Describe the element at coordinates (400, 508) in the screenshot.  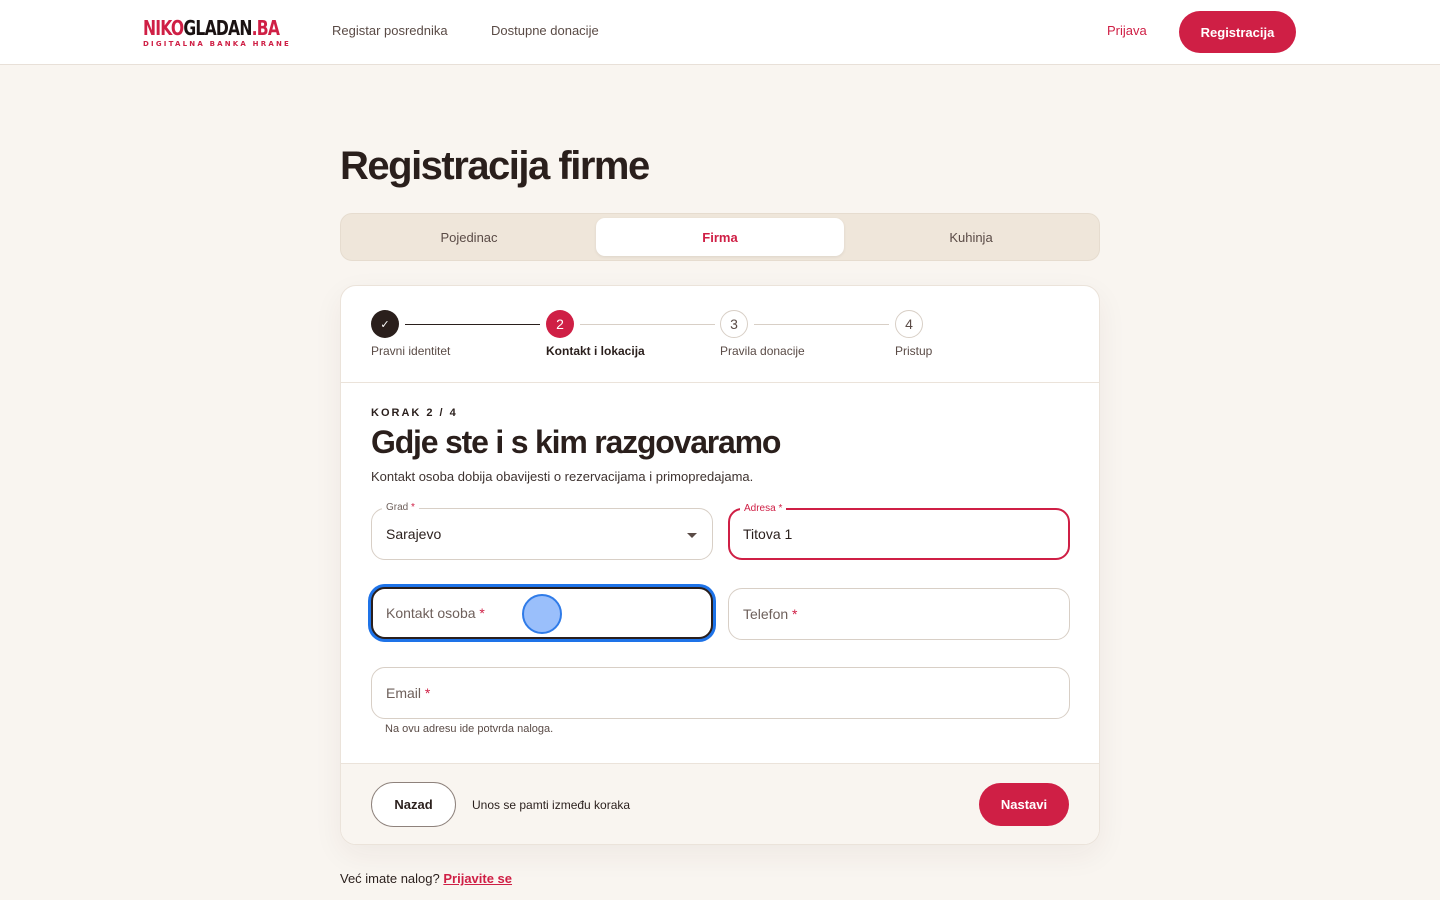
I see `city-label: Grad *` at that location.